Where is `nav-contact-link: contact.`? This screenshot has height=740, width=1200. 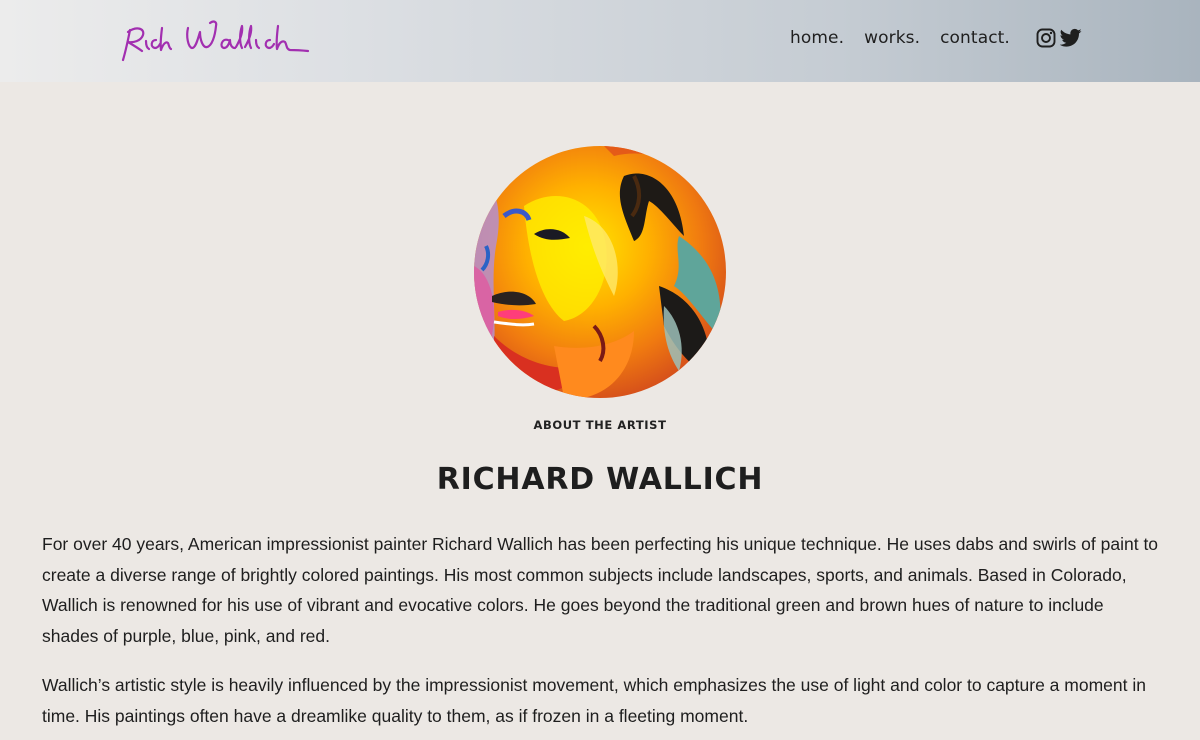
nav-contact-link: contact. is located at coordinates (975, 38).